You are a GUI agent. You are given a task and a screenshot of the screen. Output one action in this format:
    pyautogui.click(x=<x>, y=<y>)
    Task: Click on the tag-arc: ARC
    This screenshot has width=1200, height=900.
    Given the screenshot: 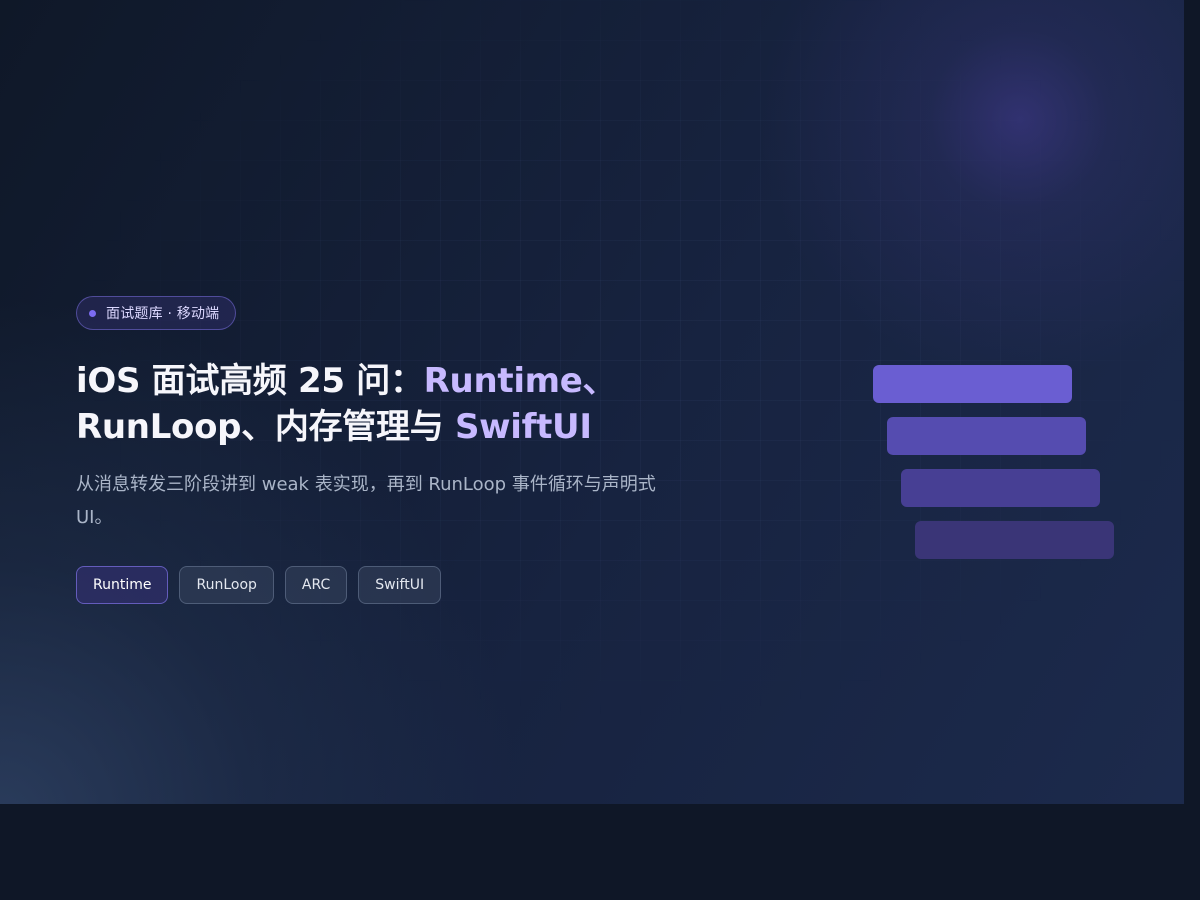 What is the action you would take?
    pyautogui.click(x=316, y=585)
    